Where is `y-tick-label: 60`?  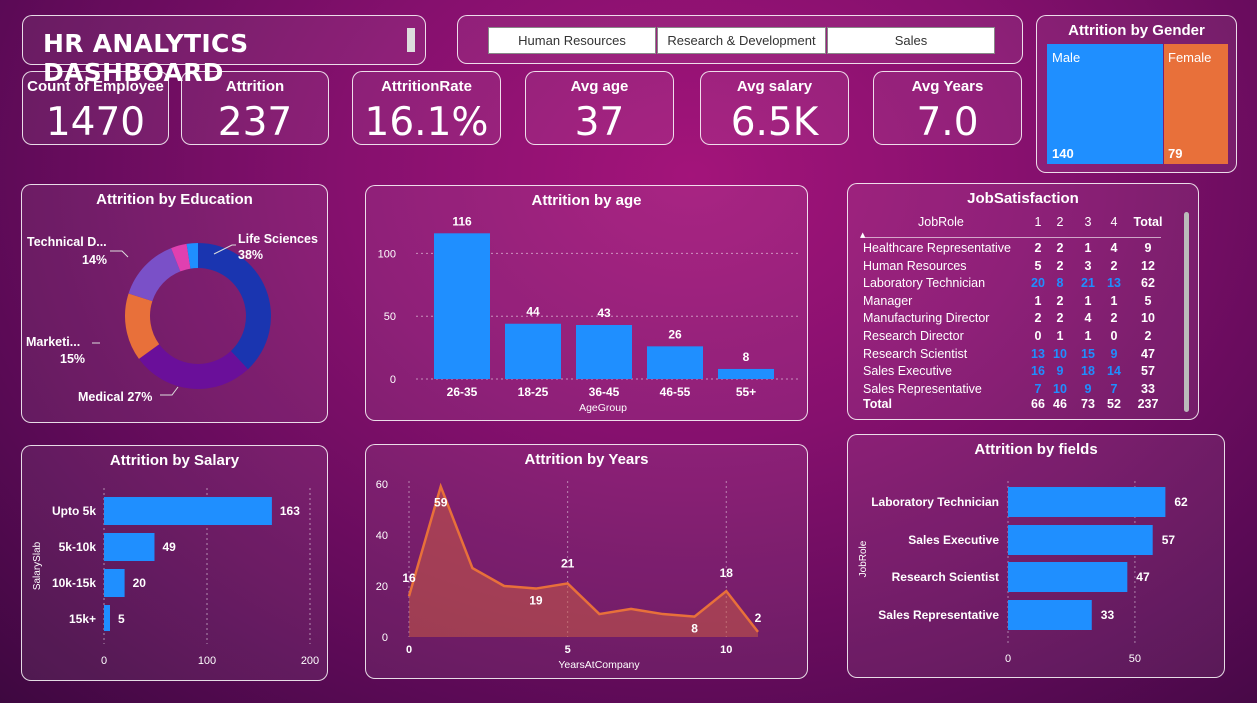 y-tick-label: 60 is located at coordinates (382, 485).